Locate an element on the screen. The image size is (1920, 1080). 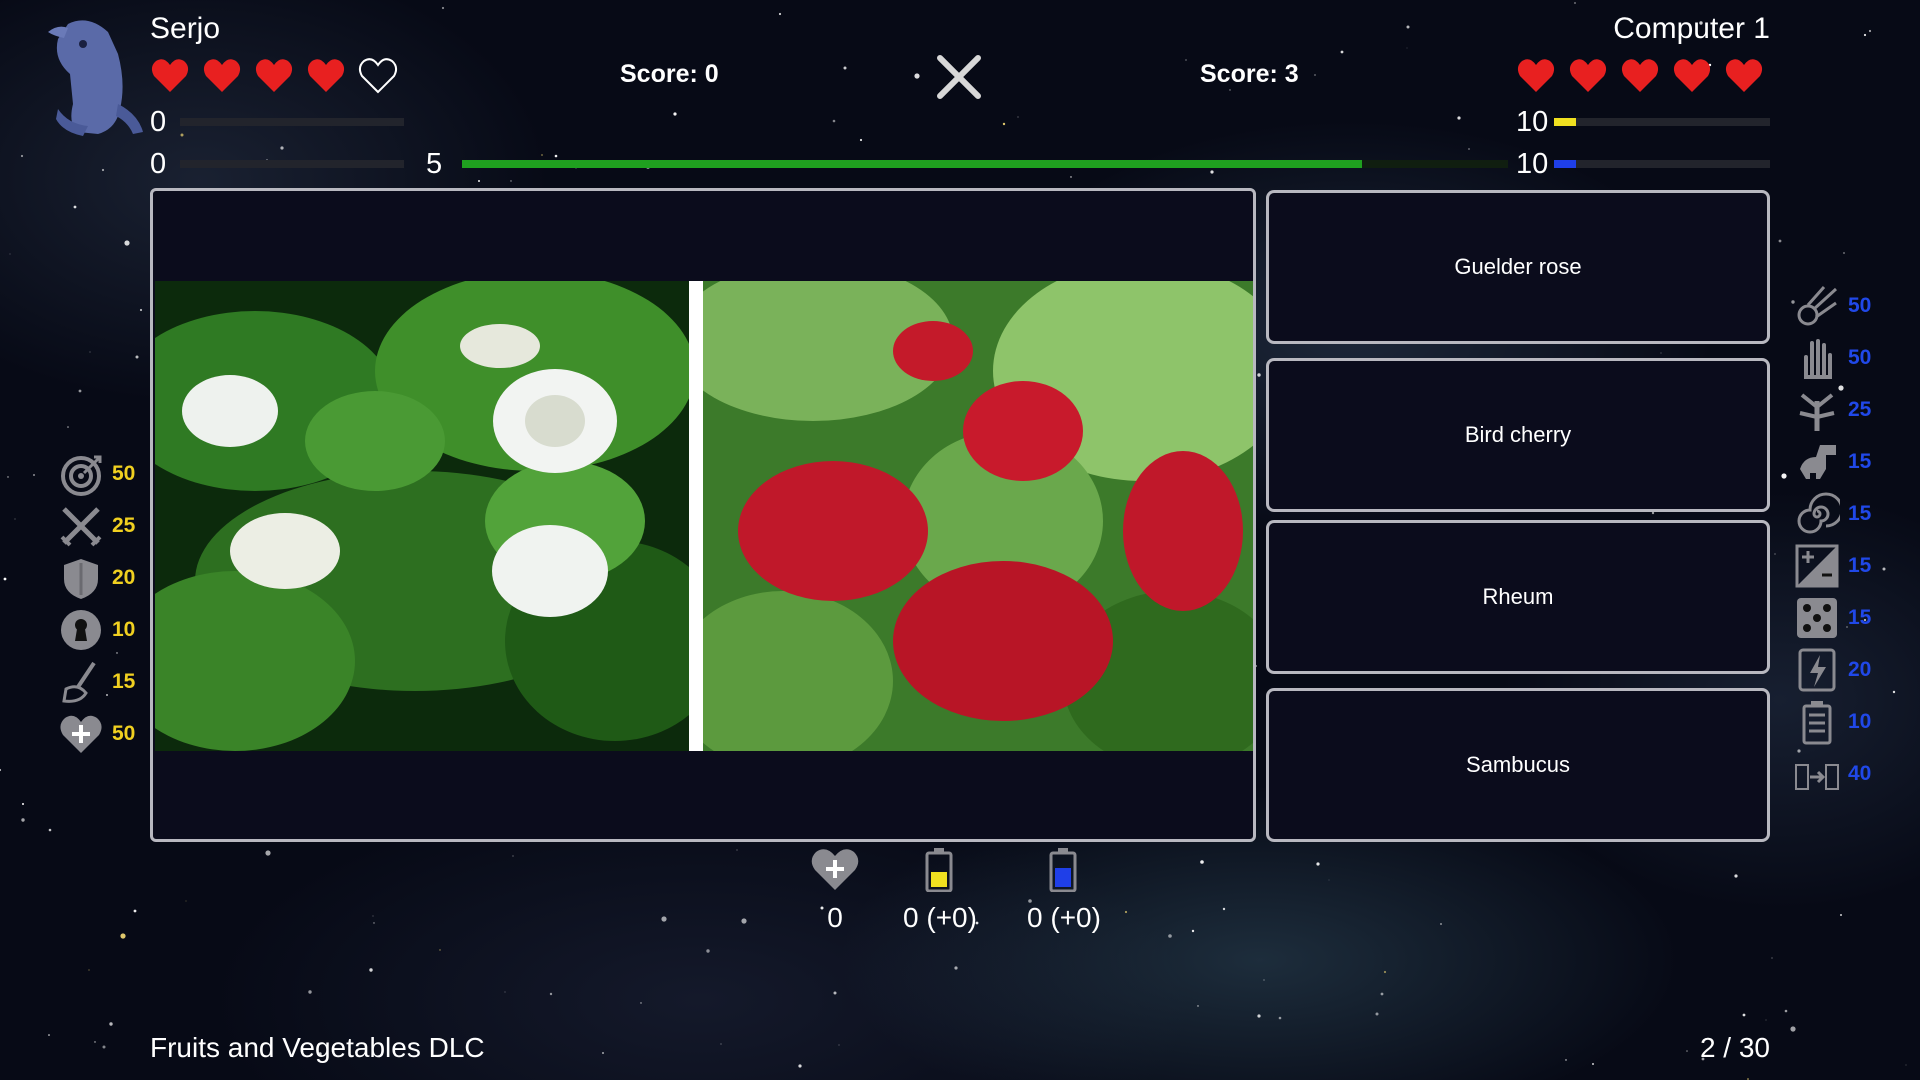
opponent-powerup-2: 25 is located at coordinates (1832, 410).